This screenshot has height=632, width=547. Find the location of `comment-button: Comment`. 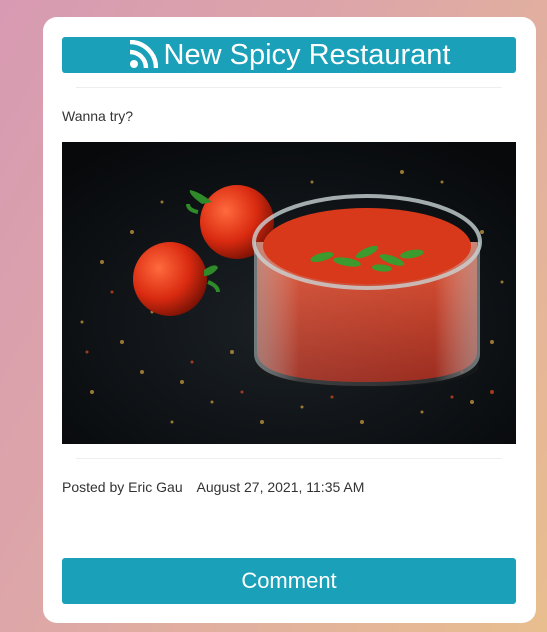

comment-button: Comment is located at coordinates (289, 581).